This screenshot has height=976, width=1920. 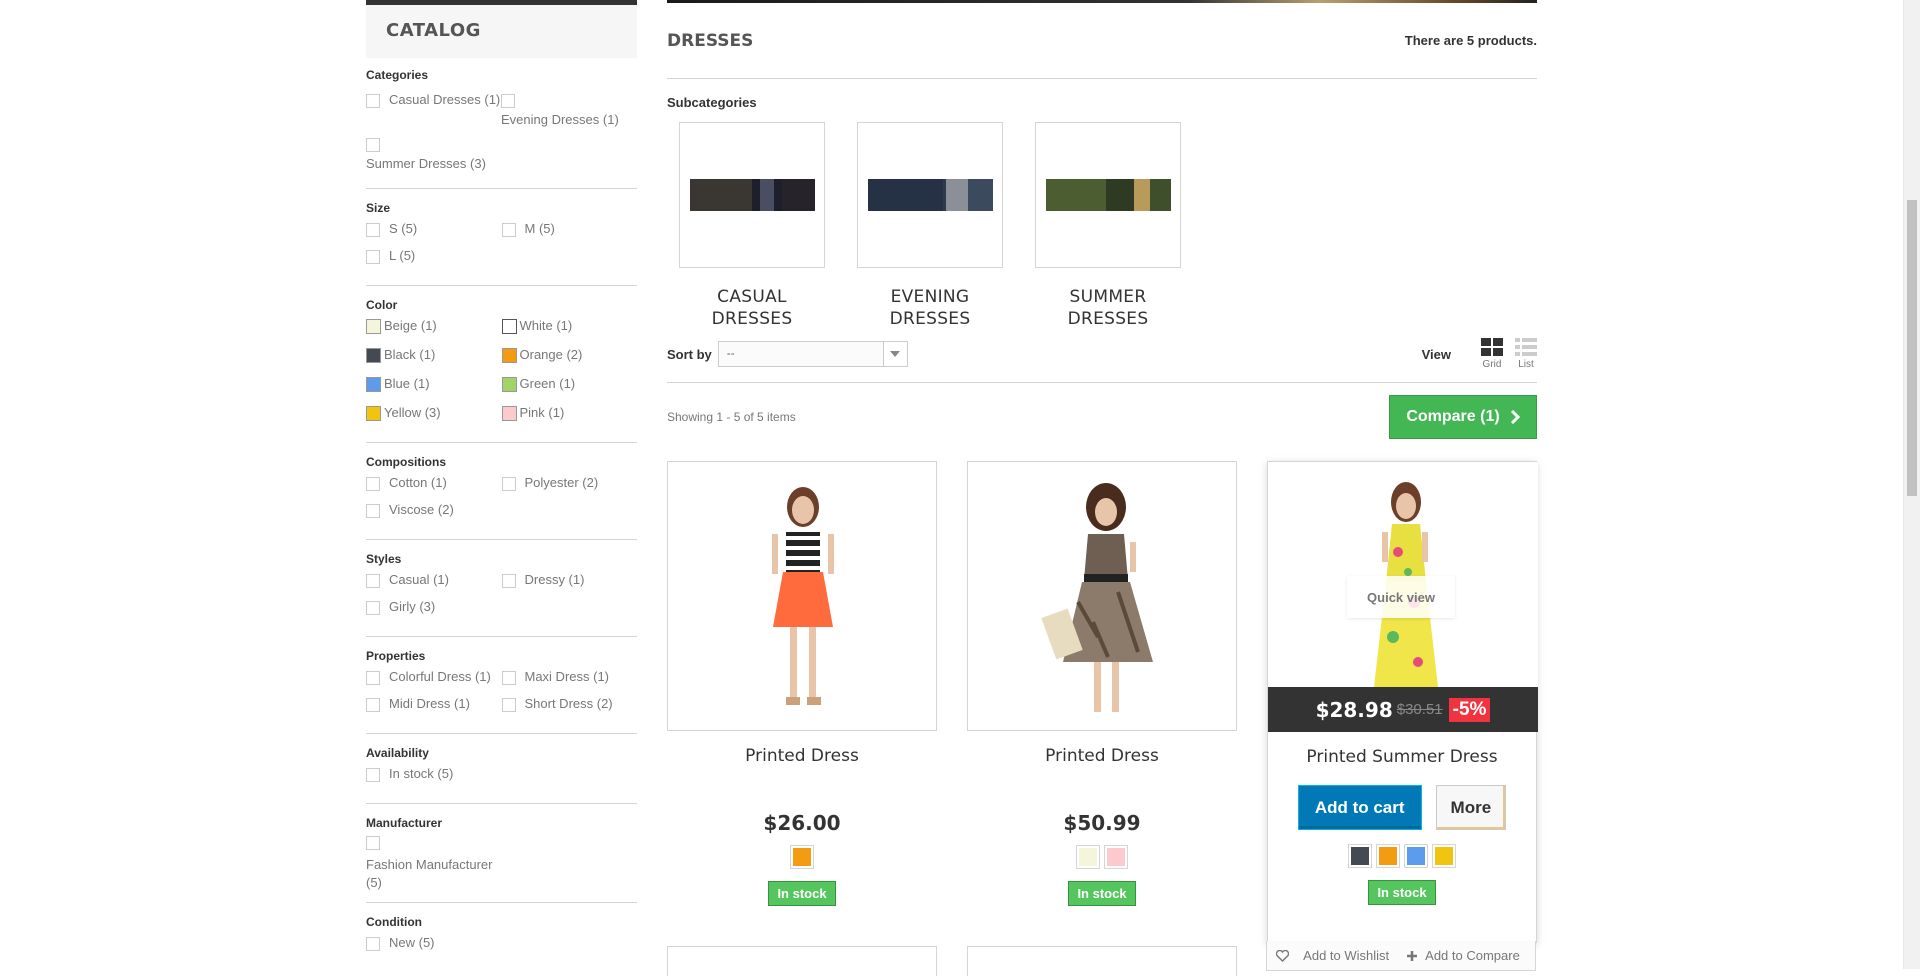 What do you see at coordinates (434, 709) in the screenshot?
I see `filter-option: Midi Dress (1)` at bounding box center [434, 709].